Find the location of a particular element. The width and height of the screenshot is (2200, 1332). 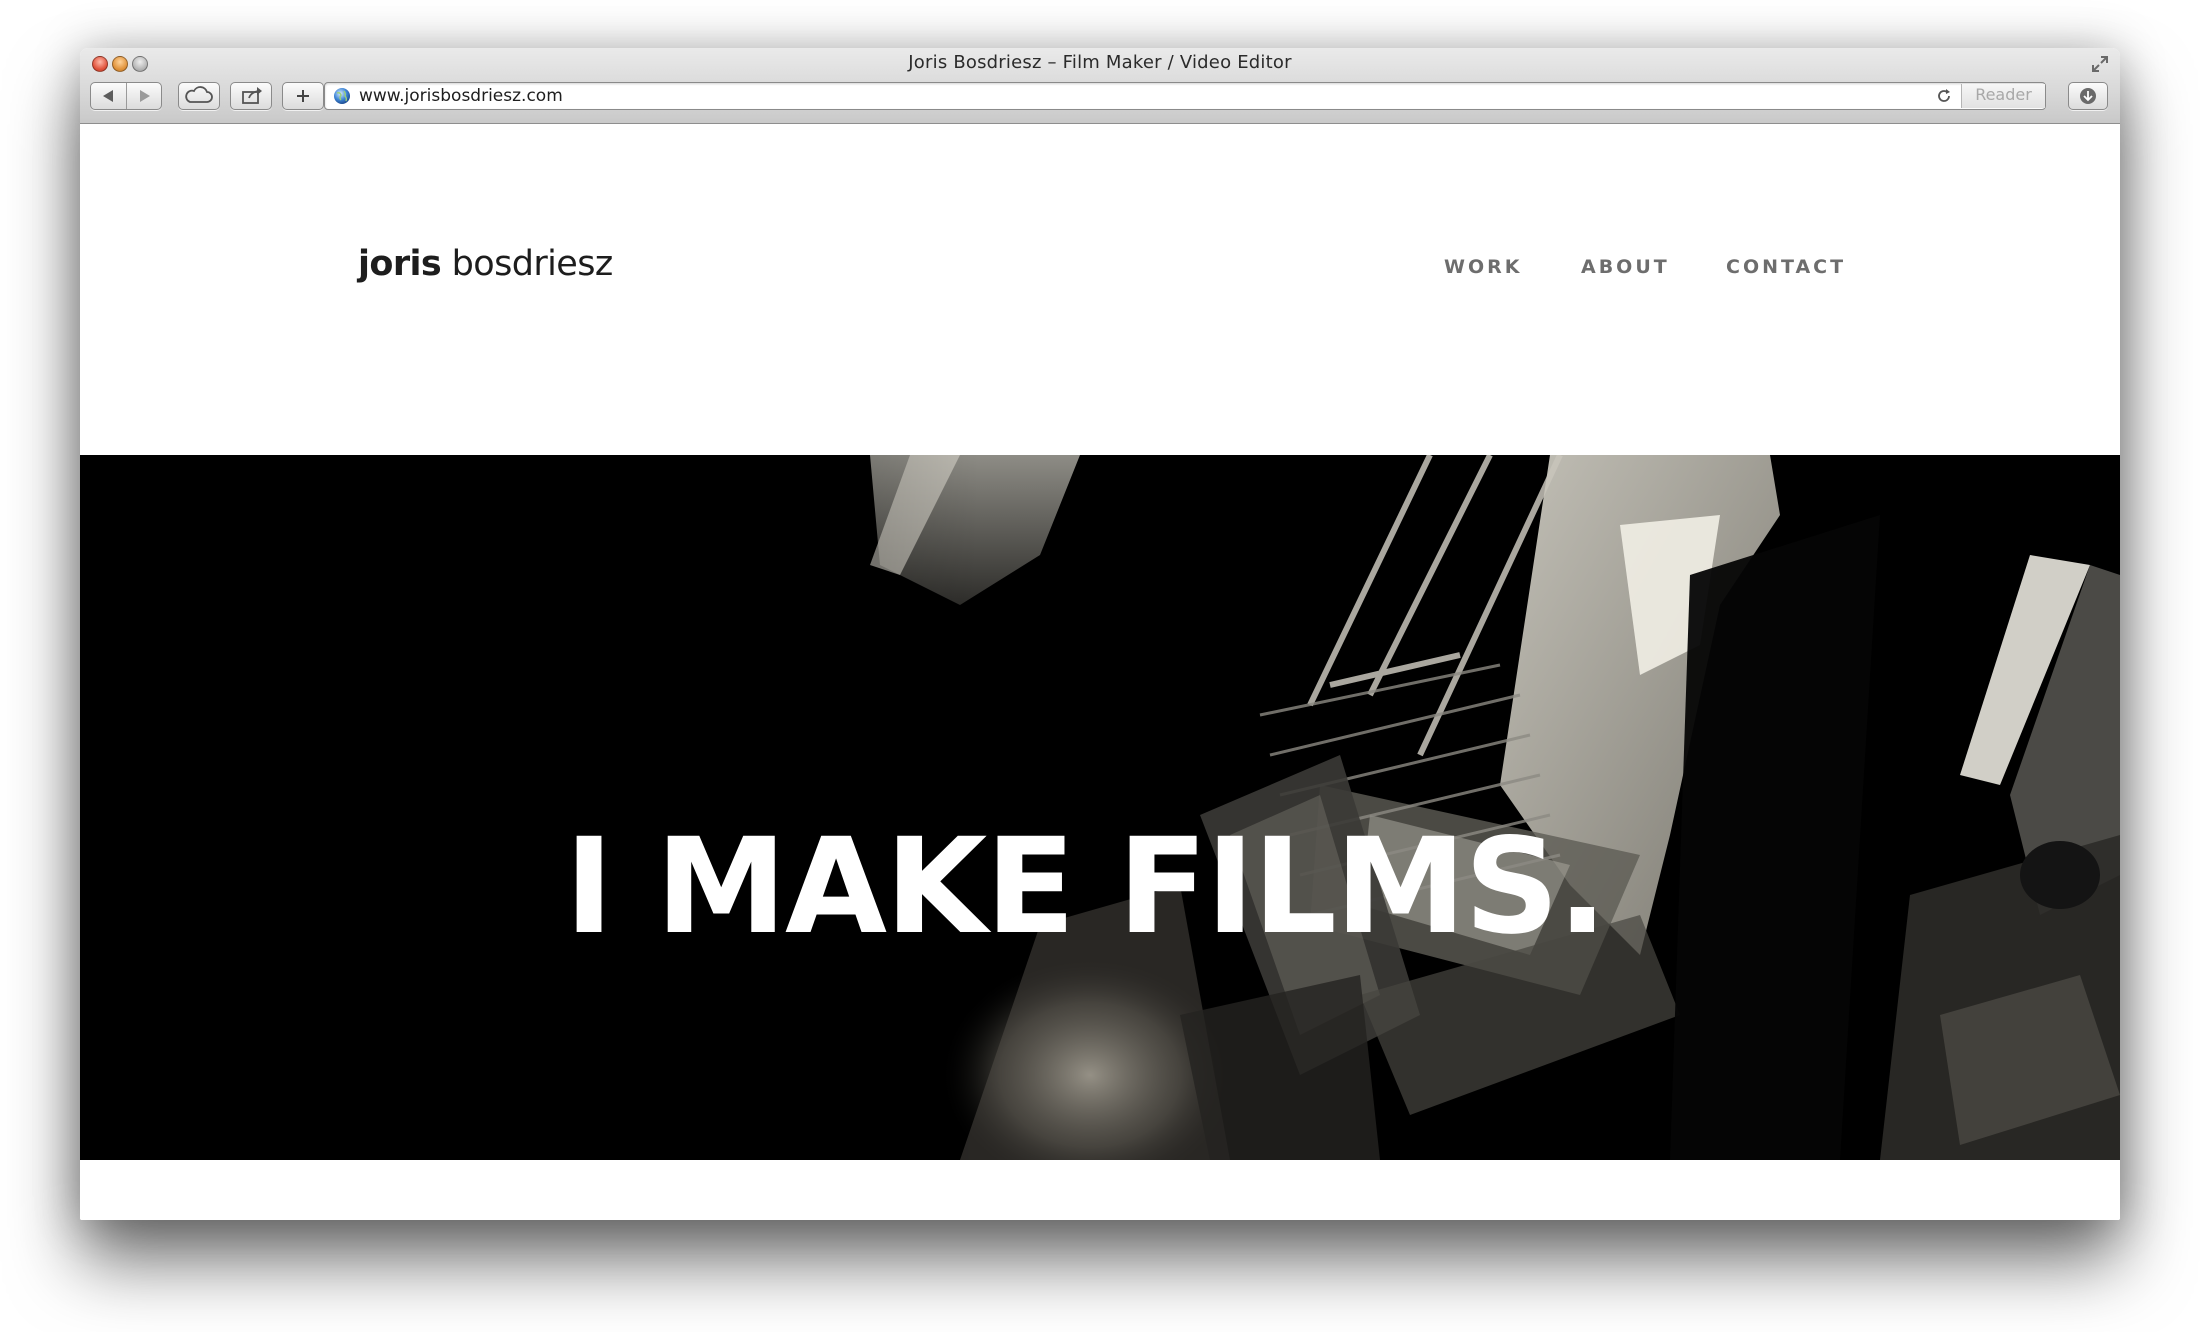

url-text: www.jorisbosdriesz.com is located at coordinates (461, 96).